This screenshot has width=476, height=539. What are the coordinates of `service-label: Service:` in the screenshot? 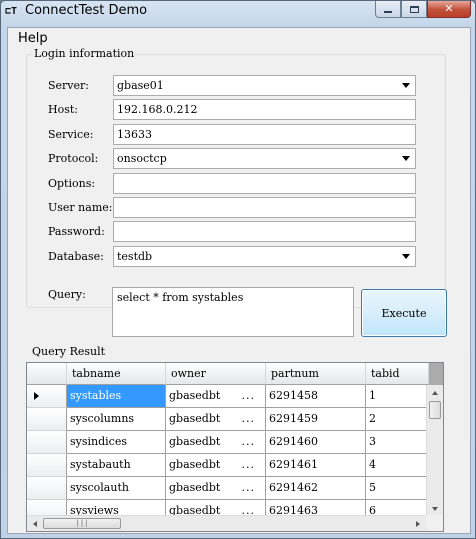 It's located at (71, 134).